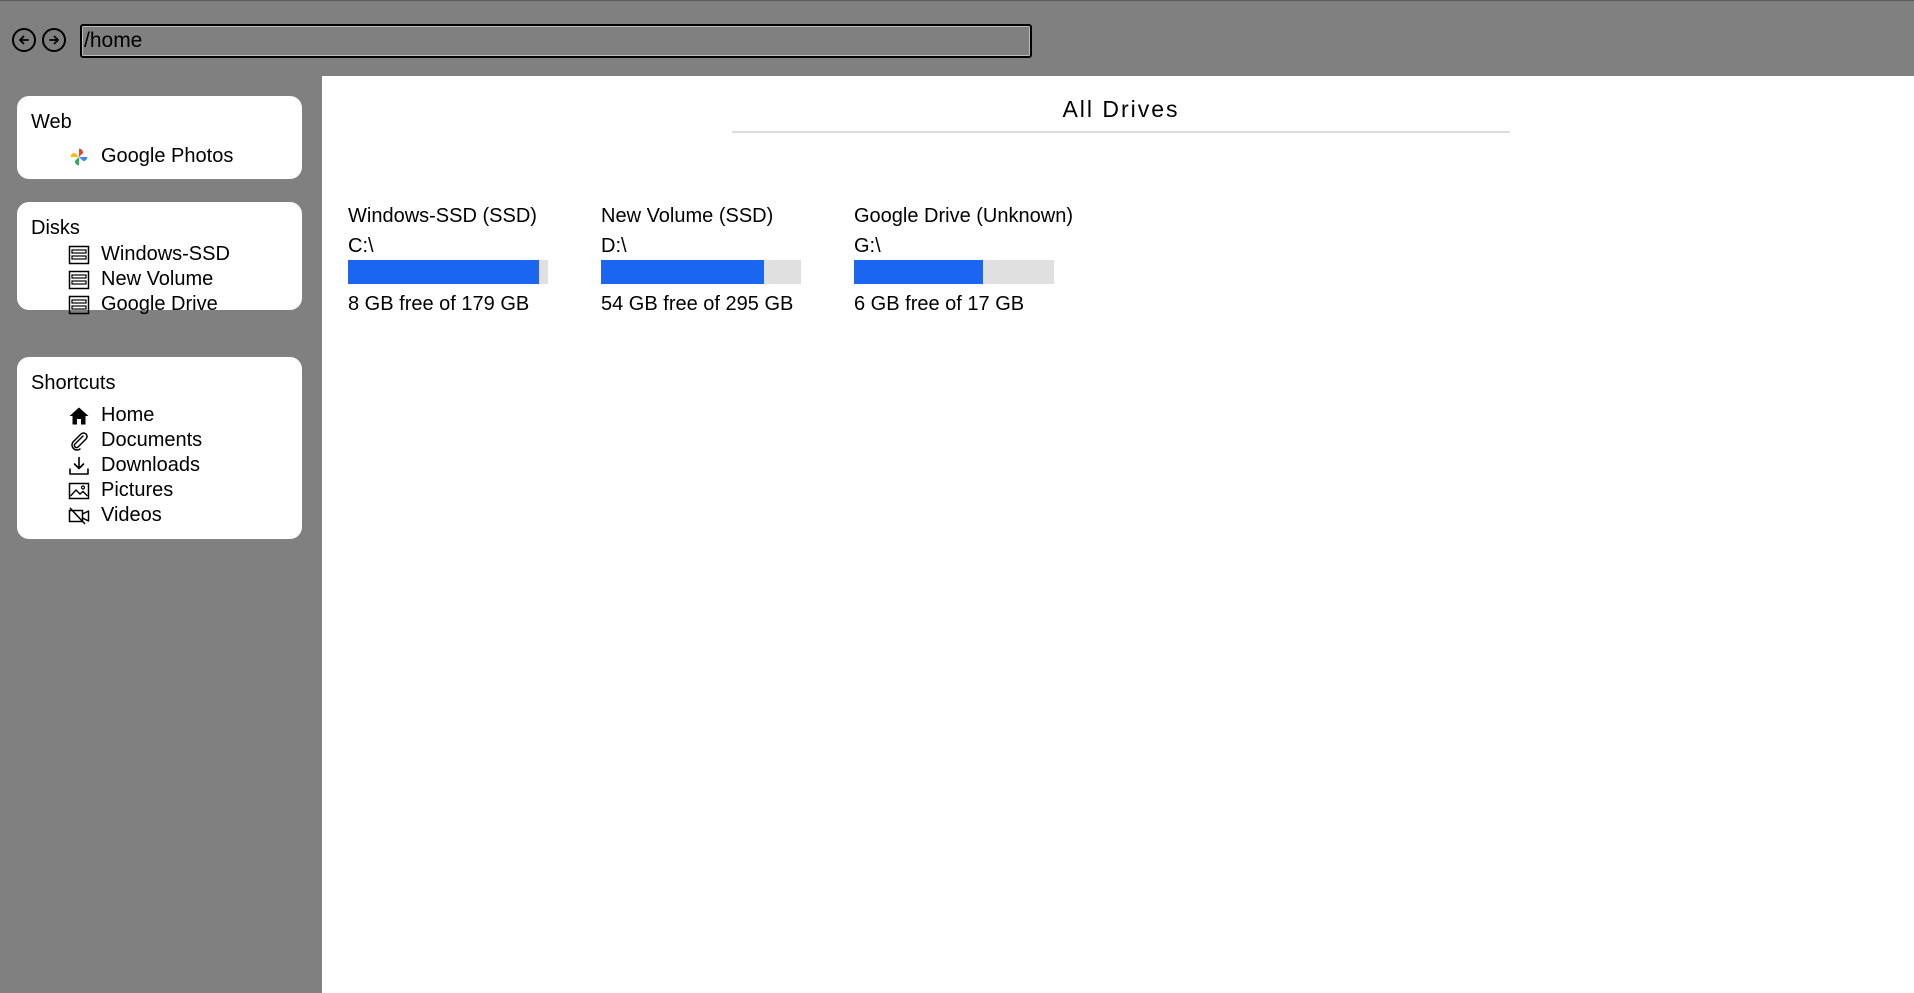  What do you see at coordinates (963, 216) in the screenshot?
I see `drive-name: Google Drive (Unknown)` at bounding box center [963, 216].